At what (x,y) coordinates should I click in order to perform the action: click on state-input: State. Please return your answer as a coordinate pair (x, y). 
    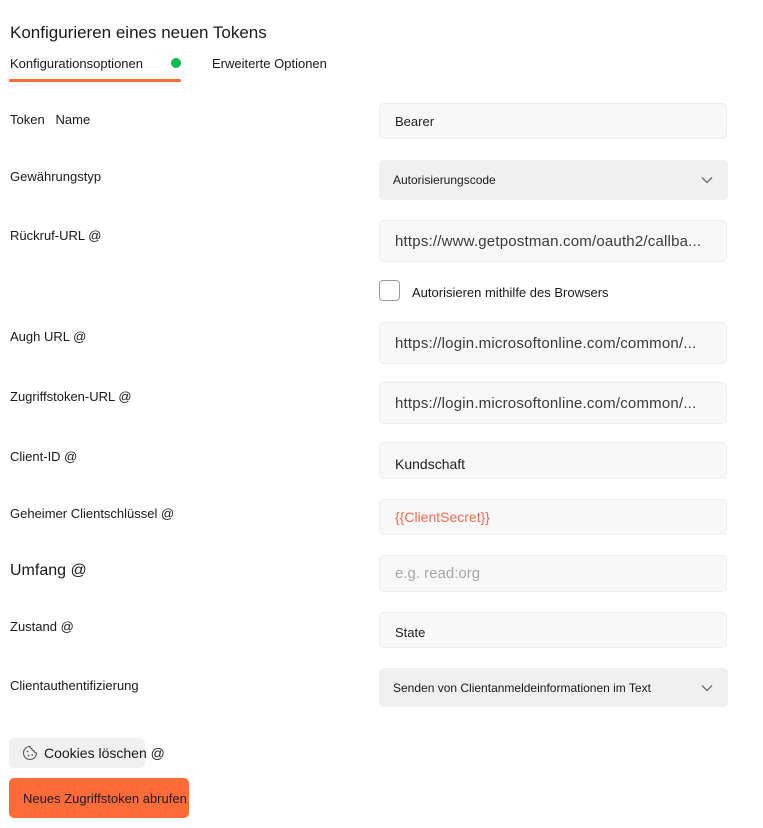
    Looking at the image, I should click on (553, 630).